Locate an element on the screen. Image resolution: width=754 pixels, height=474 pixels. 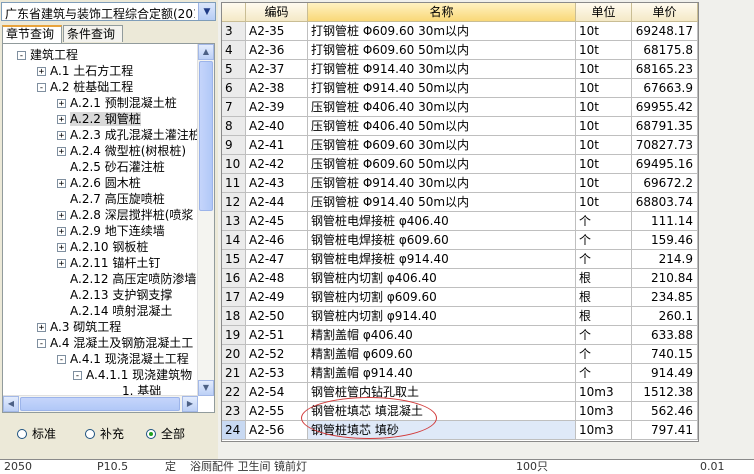
cell-code: A2-41 is located at coordinates (277, 145).